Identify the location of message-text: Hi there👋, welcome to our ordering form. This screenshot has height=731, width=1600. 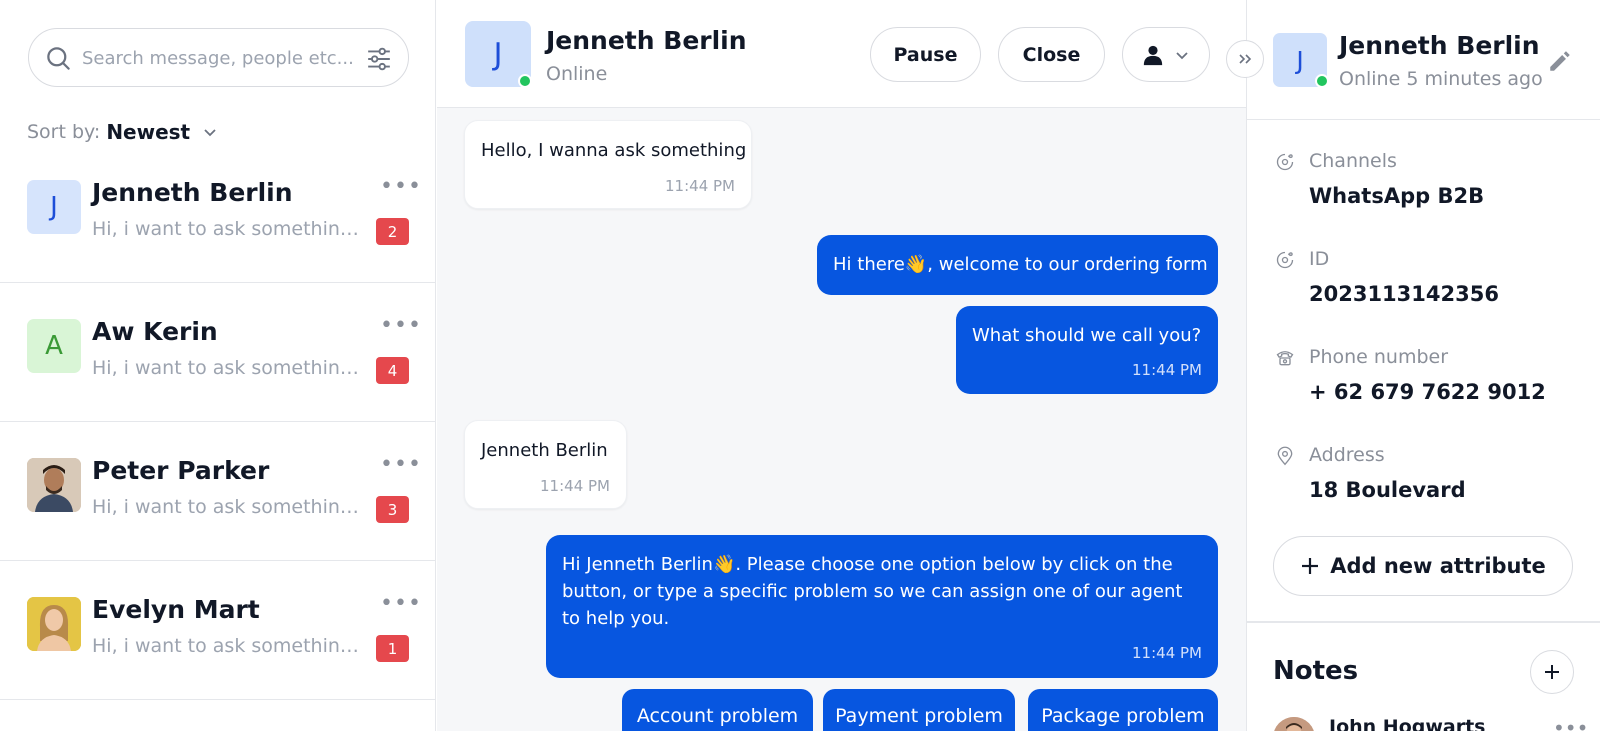
(1020, 264).